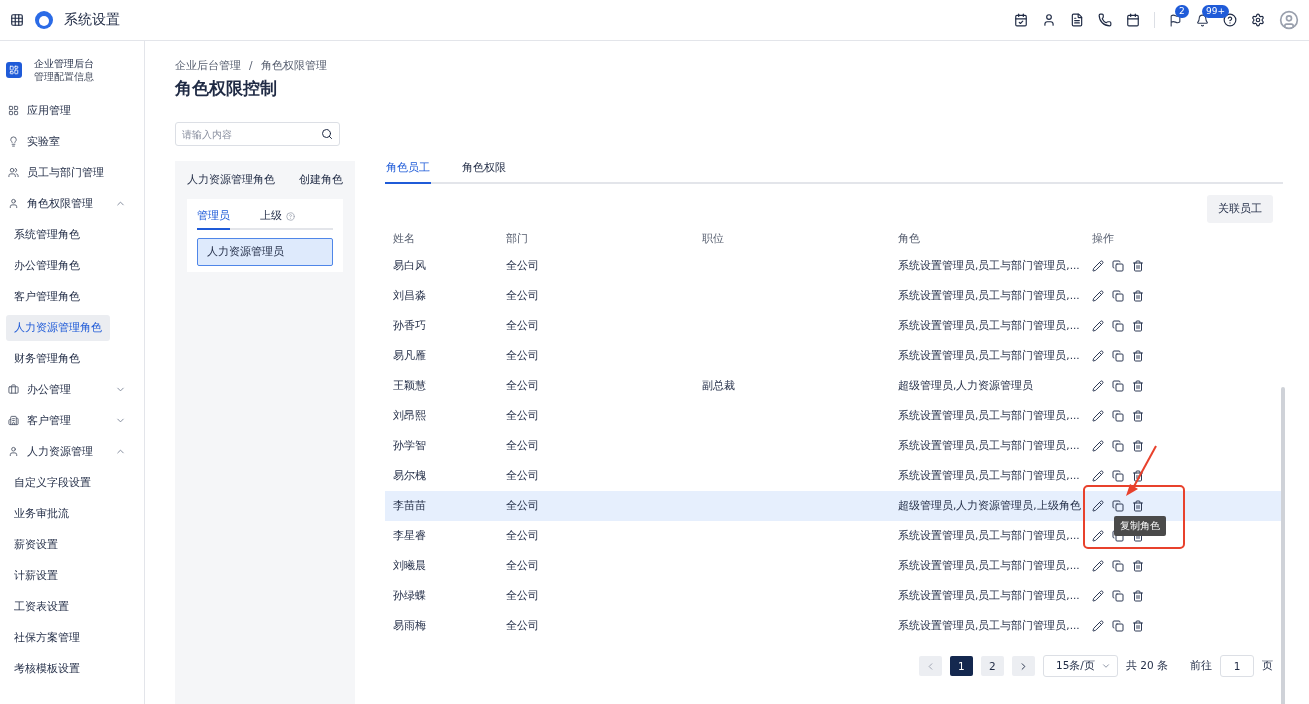  What do you see at coordinates (13, 389) in the screenshot?
I see `briefcase-icon` at bounding box center [13, 389].